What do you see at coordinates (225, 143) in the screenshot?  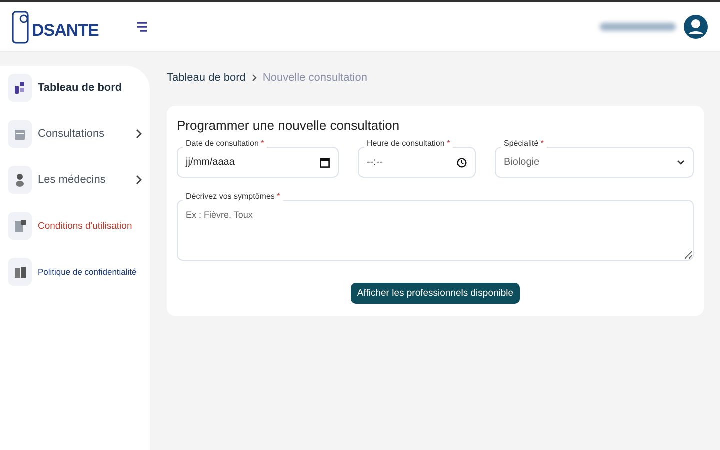 I see `field-label: Date de consultation *` at bounding box center [225, 143].